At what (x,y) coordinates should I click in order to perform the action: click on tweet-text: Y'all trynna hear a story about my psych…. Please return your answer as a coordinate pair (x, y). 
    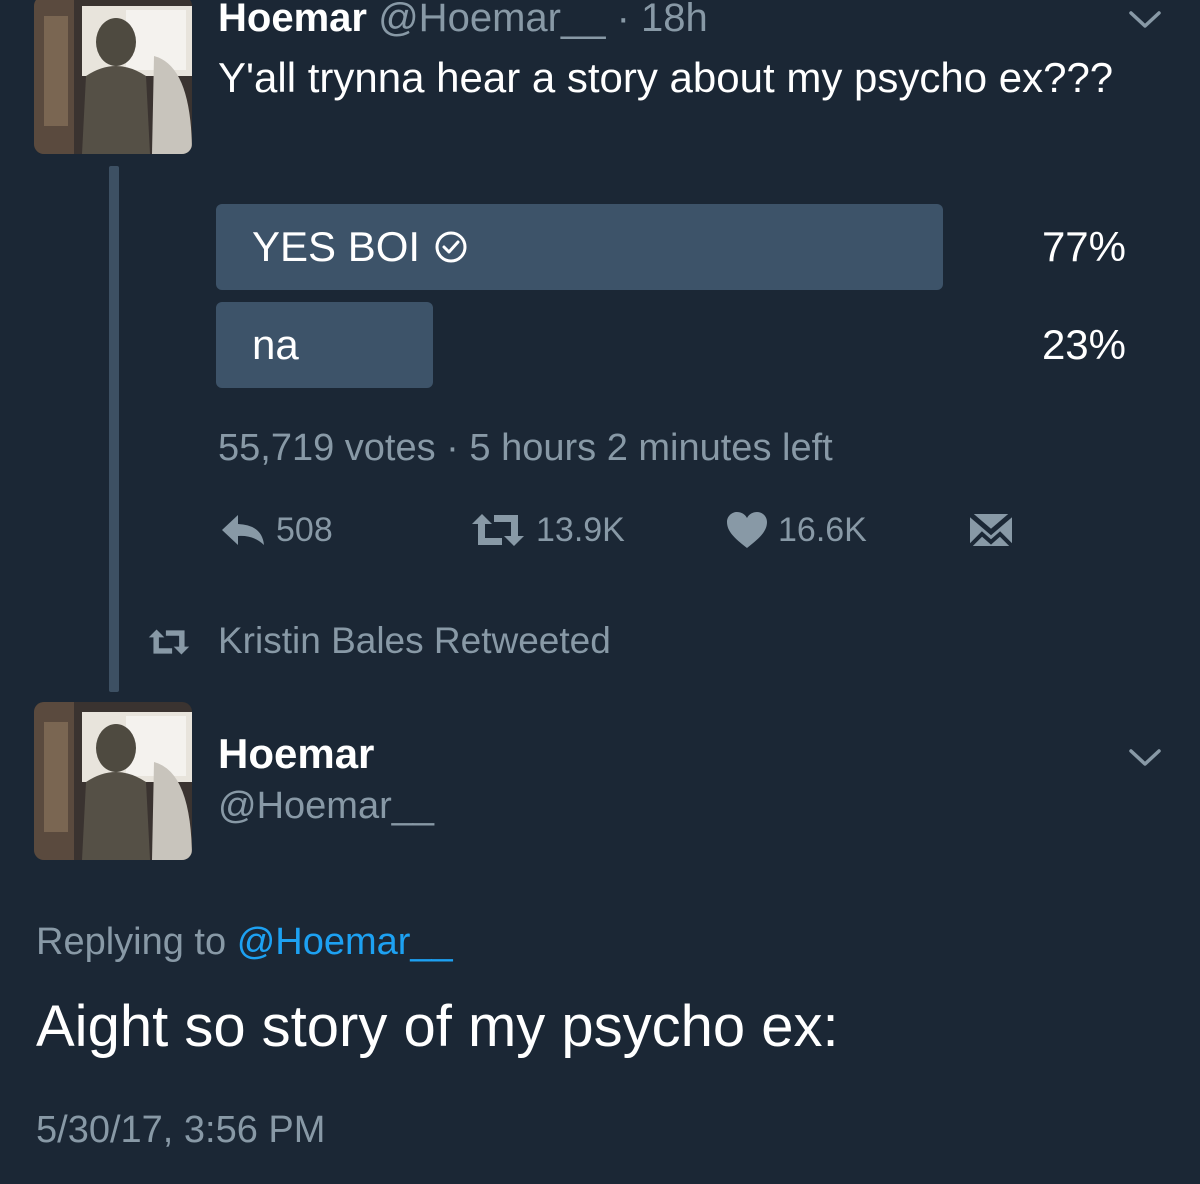
    Looking at the image, I should click on (666, 77).